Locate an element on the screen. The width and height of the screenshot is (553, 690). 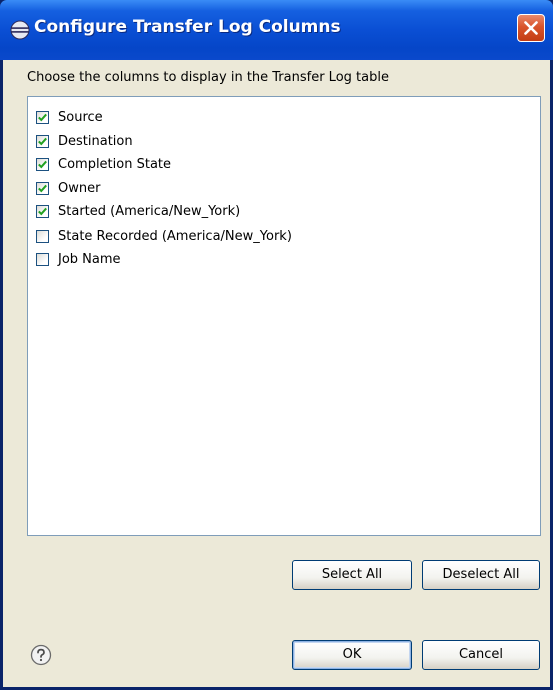
list-item: Completion State is located at coordinates (103, 164).